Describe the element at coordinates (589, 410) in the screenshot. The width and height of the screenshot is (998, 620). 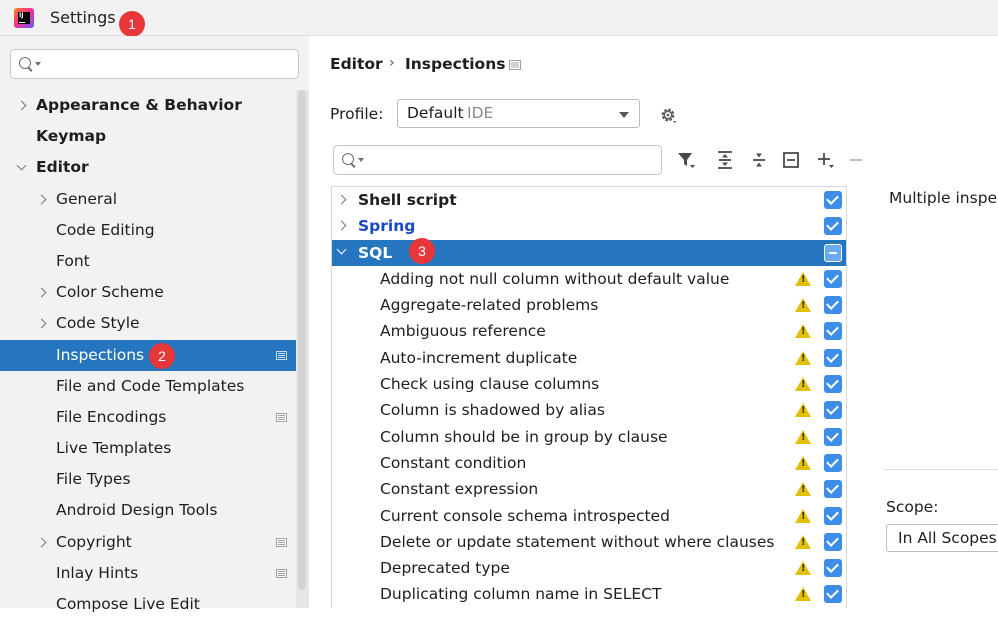
I see `inspection-item: Column is shadowed by alias` at that location.